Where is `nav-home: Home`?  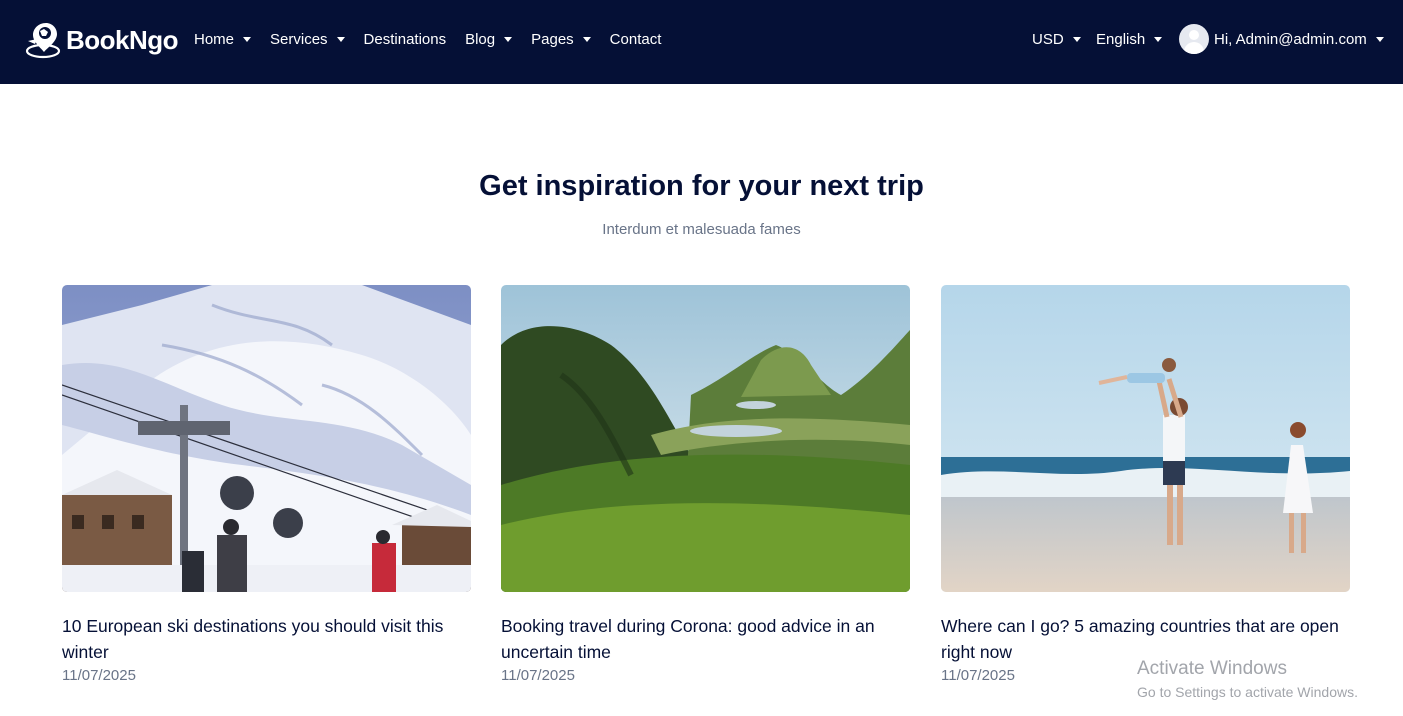 nav-home: Home is located at coordinates (223, 39).